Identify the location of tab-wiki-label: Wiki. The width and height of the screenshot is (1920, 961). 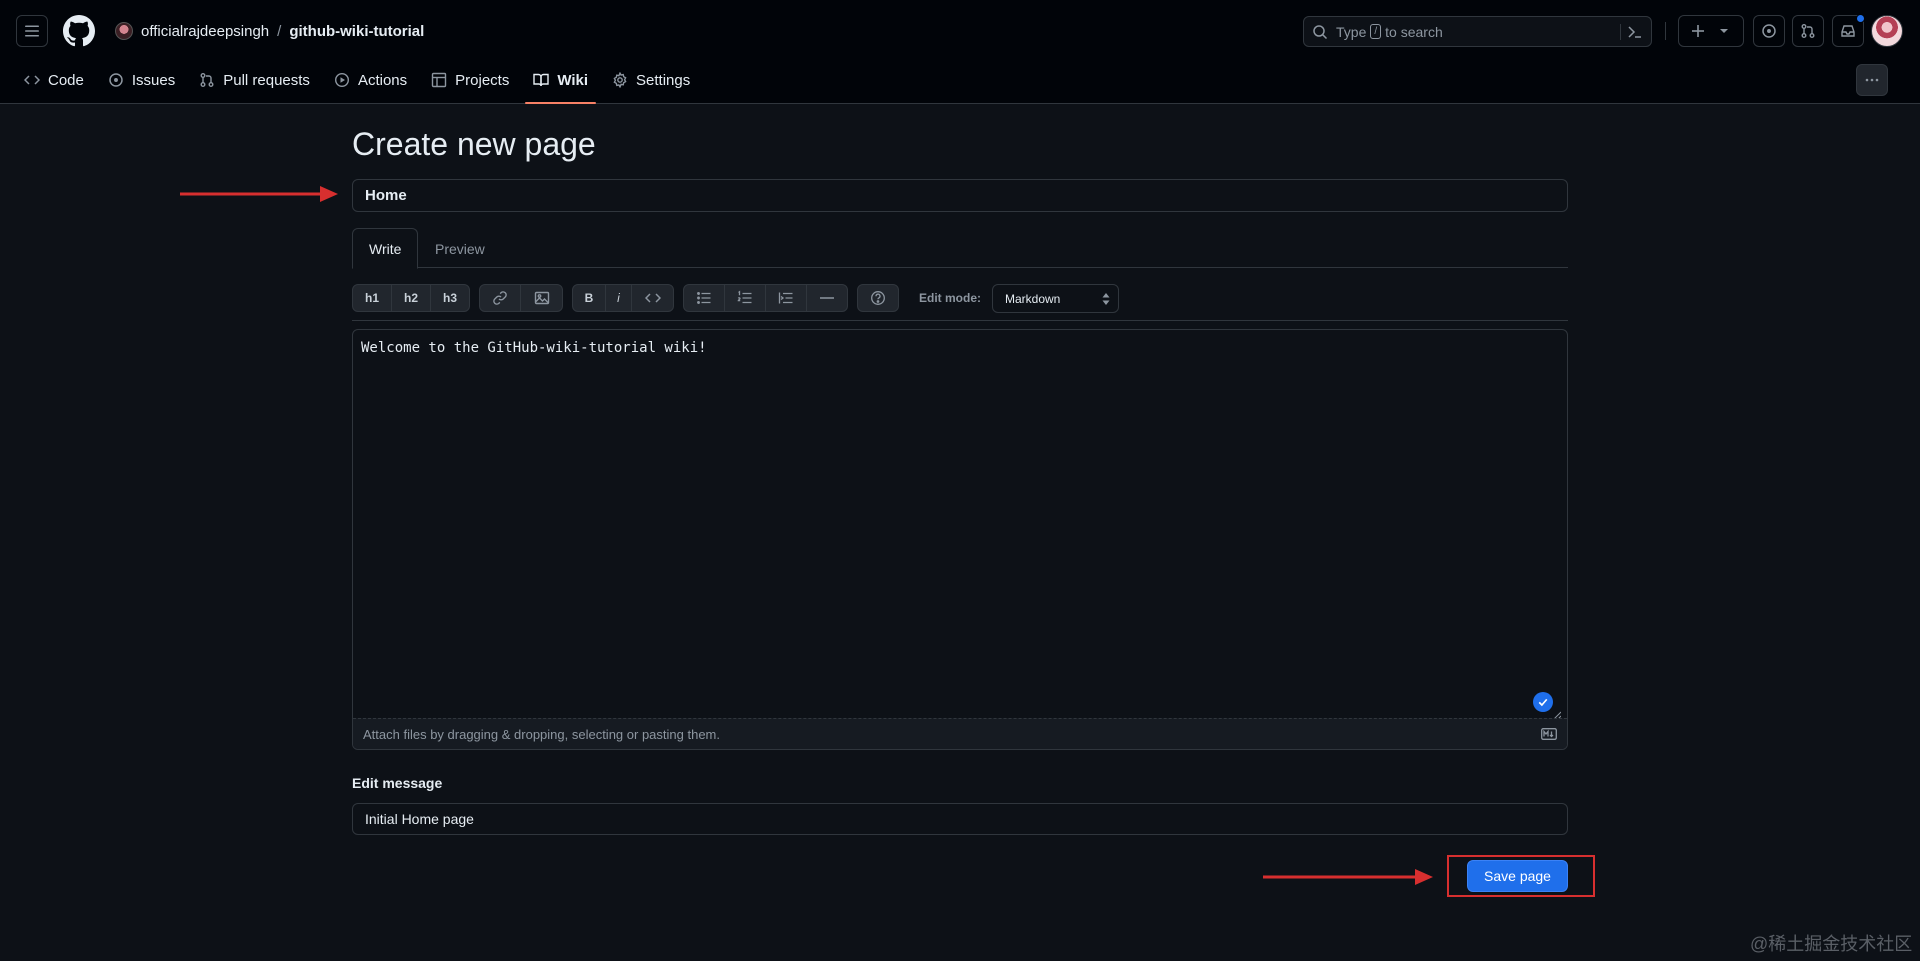
(573, 80).